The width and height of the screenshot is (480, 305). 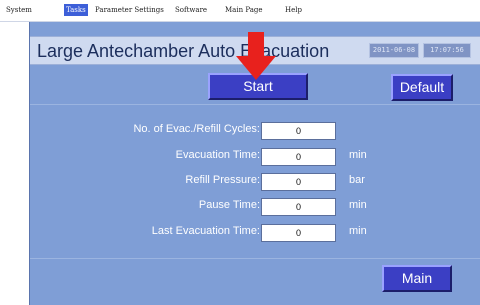 I want to click on evacuation-time-input: 0, so click(x=298, y=157).